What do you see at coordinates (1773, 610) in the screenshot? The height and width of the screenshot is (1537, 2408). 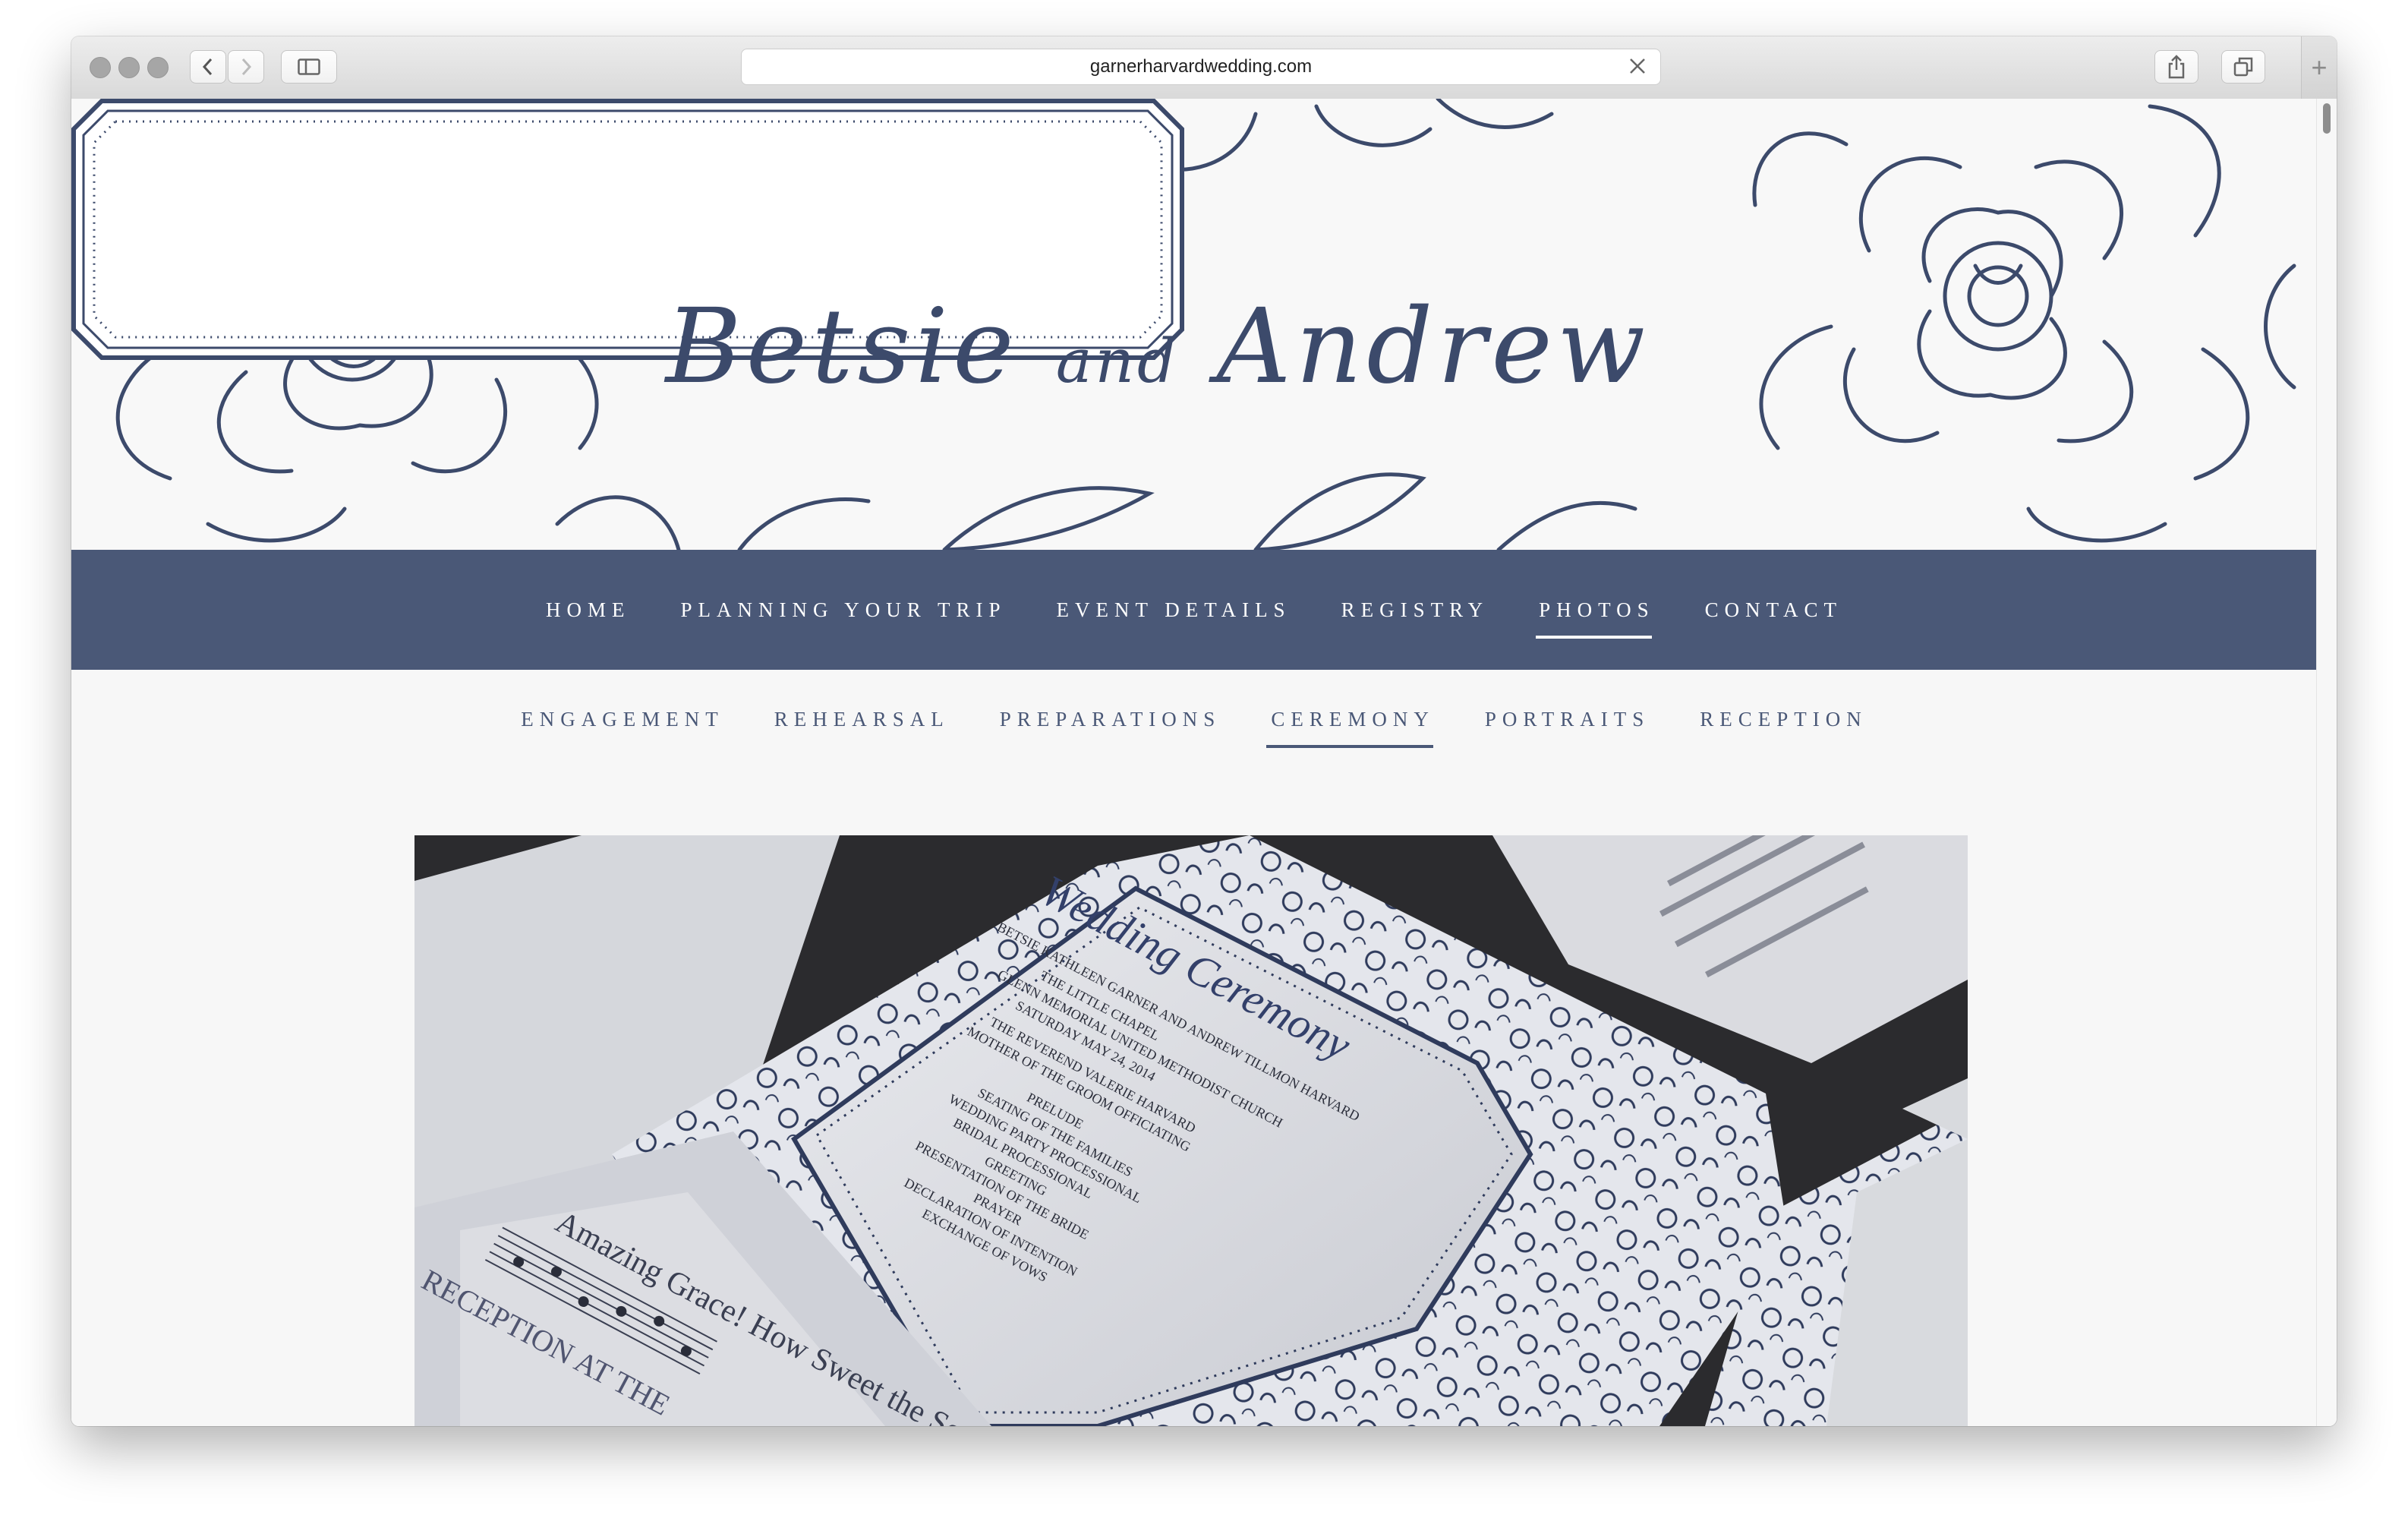 I see `nav-contact: CONTACT` at bounding box center [1773, 610].